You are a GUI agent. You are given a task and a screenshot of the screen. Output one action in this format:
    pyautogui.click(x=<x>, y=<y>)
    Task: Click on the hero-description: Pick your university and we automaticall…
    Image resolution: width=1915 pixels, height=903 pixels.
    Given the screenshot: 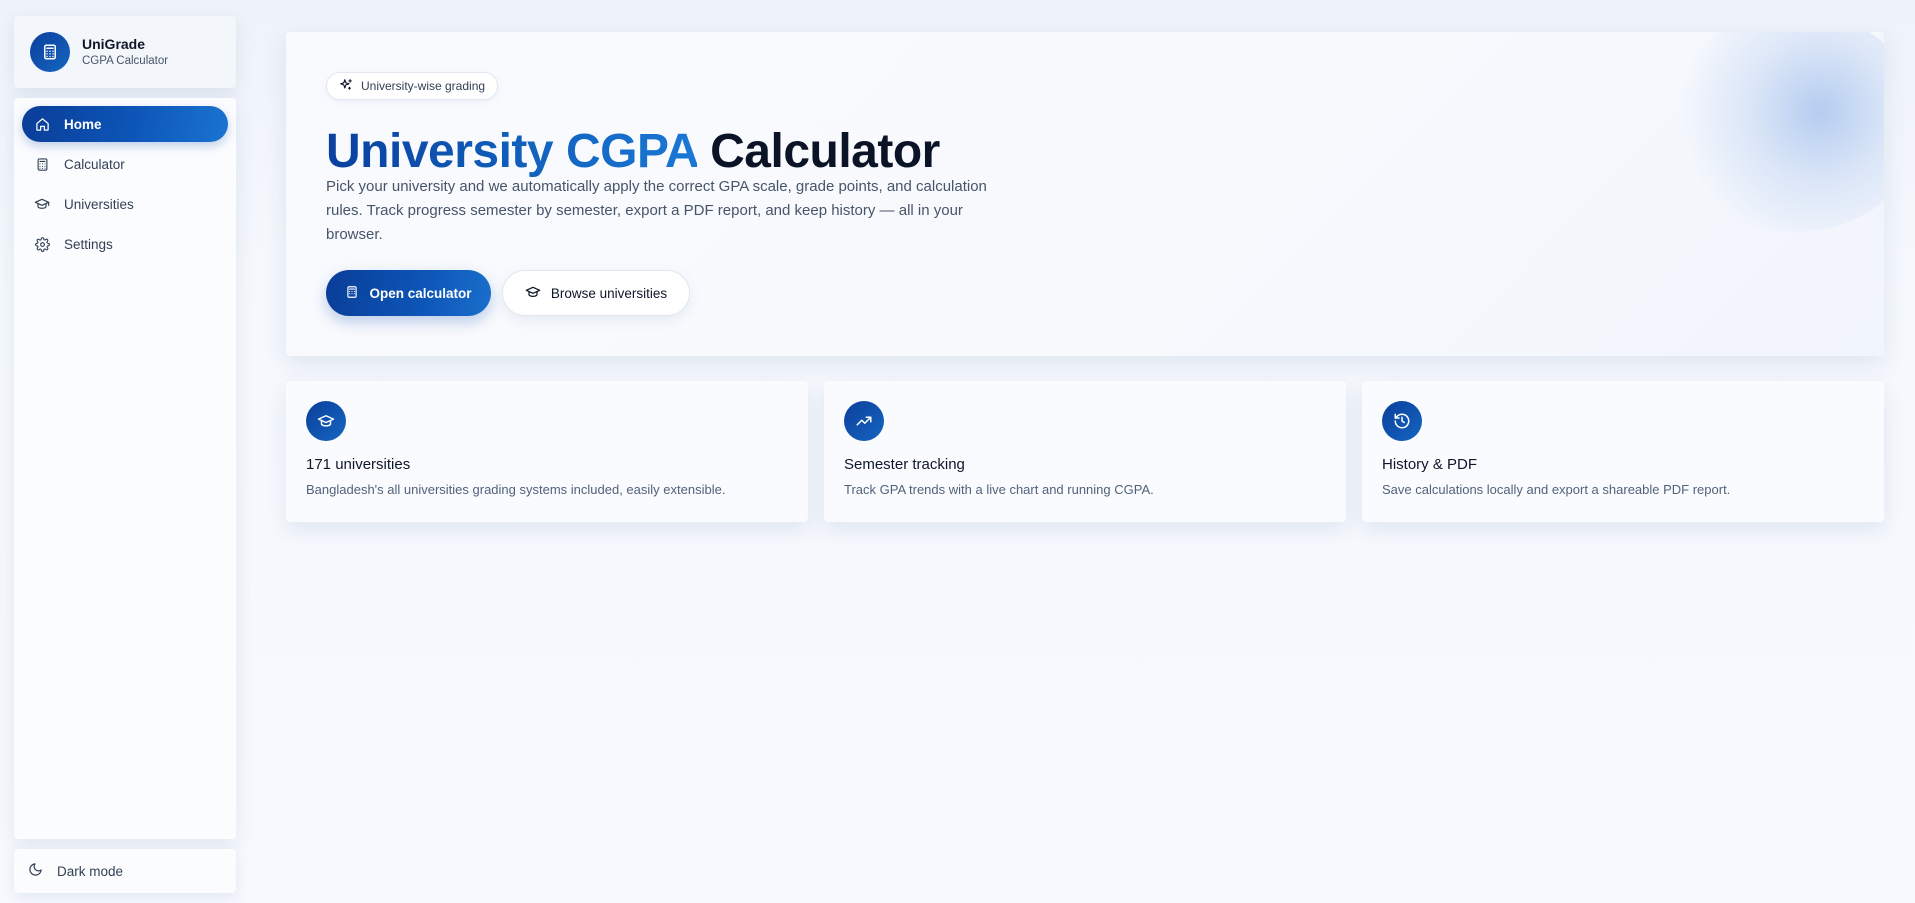 What is the action you would take?
    pyautogui.click(x=656, y=210)
    